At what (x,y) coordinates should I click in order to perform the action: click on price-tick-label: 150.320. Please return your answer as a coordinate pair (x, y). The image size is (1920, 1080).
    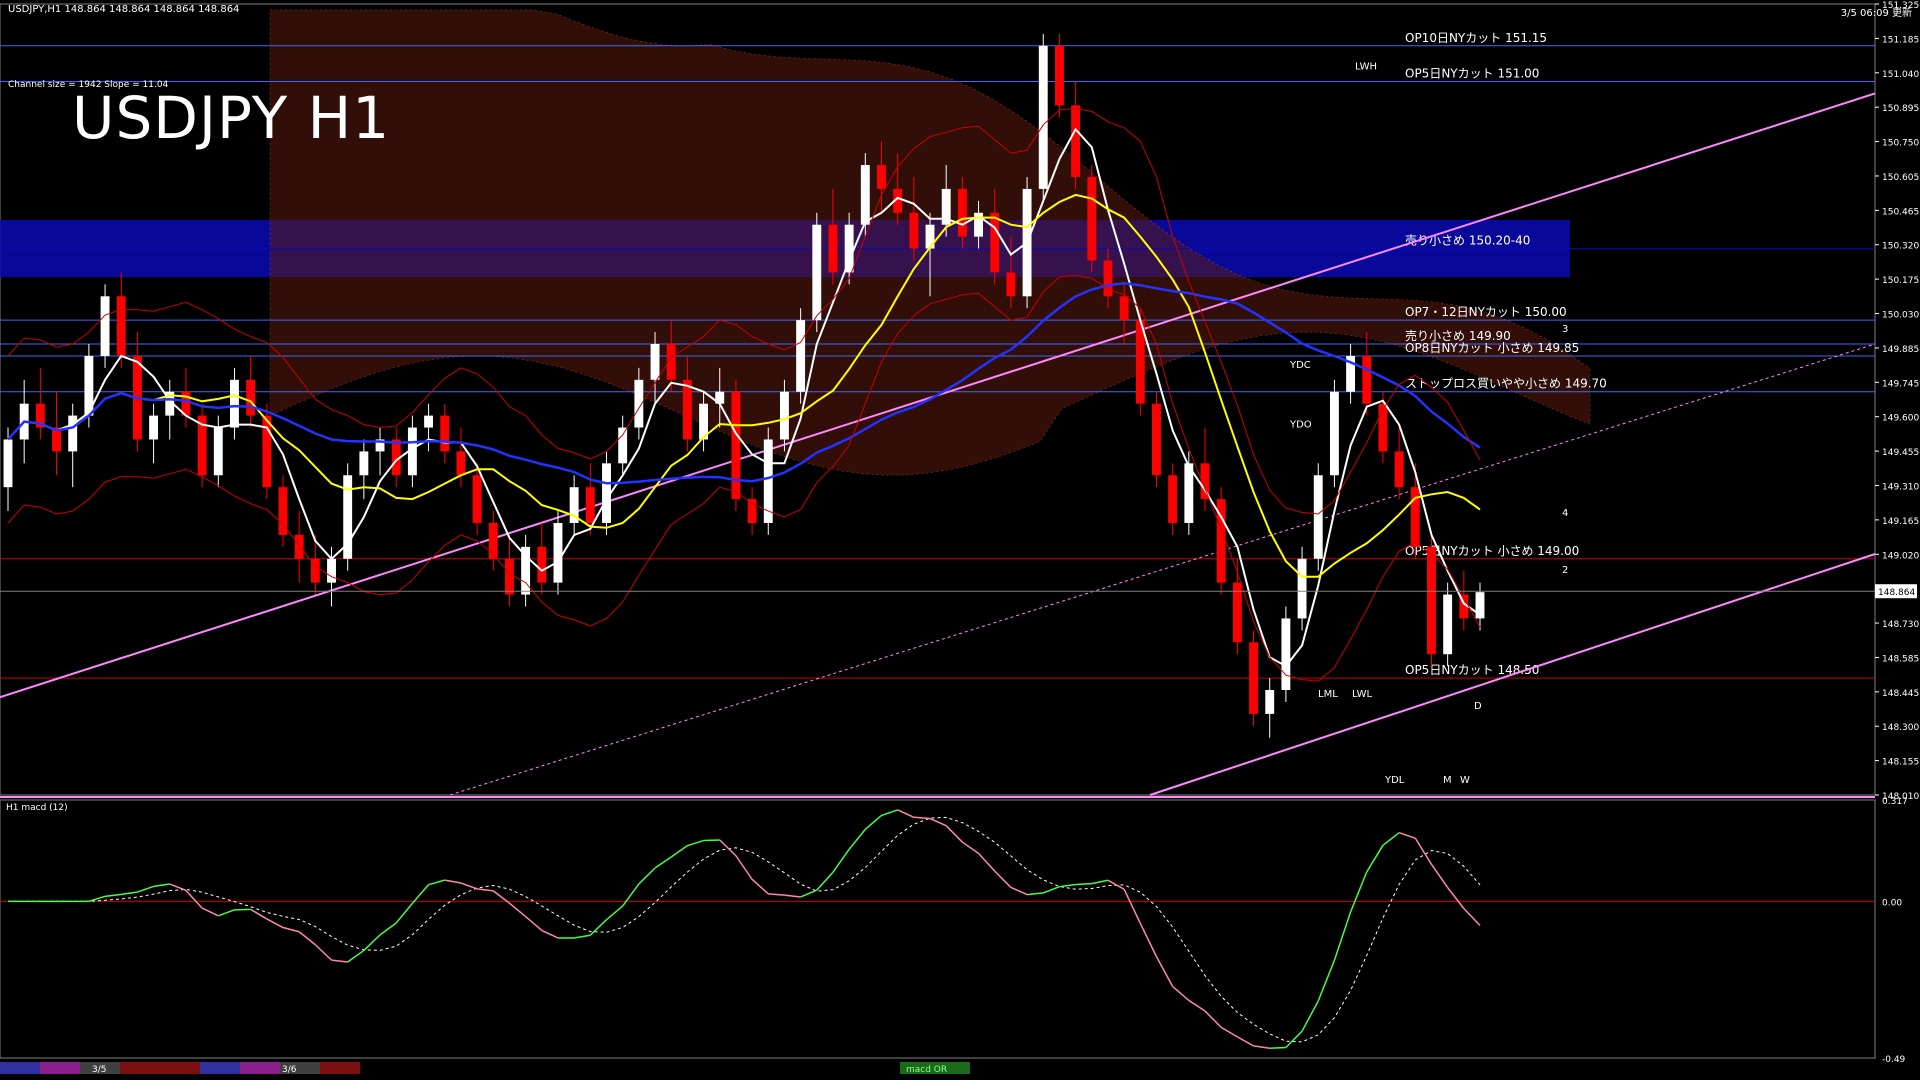
    Looking at the image, I should click on (1900, 247).